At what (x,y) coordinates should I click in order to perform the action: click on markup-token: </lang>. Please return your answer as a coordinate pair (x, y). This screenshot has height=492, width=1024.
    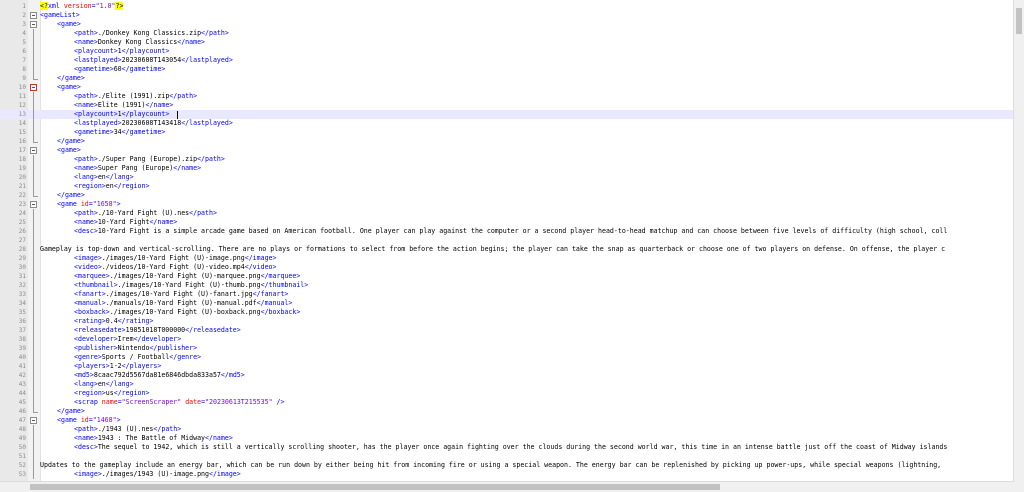
    Looking at the image, I should click on (119, 177).